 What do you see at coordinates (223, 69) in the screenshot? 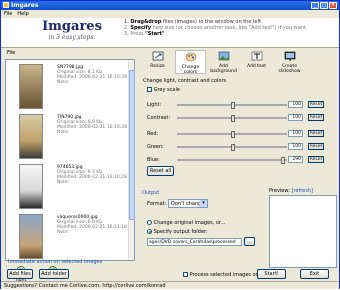
I see `tool-label: Add background` at bounding box center [223, 69].